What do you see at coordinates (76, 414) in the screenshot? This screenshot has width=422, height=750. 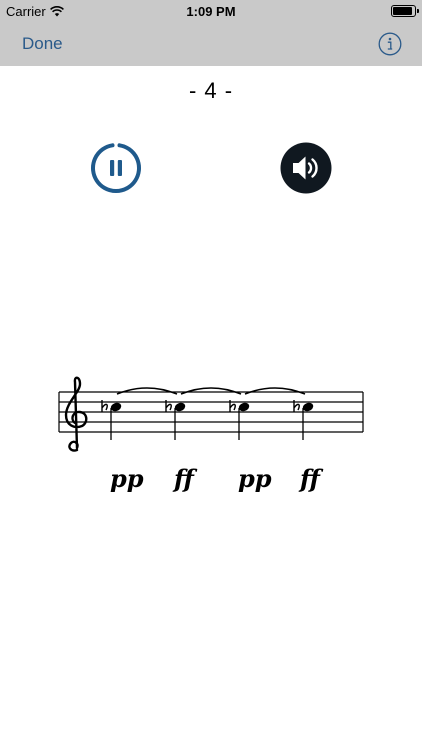 I see `treble-clef-icon` at bounding box center [76, 414].